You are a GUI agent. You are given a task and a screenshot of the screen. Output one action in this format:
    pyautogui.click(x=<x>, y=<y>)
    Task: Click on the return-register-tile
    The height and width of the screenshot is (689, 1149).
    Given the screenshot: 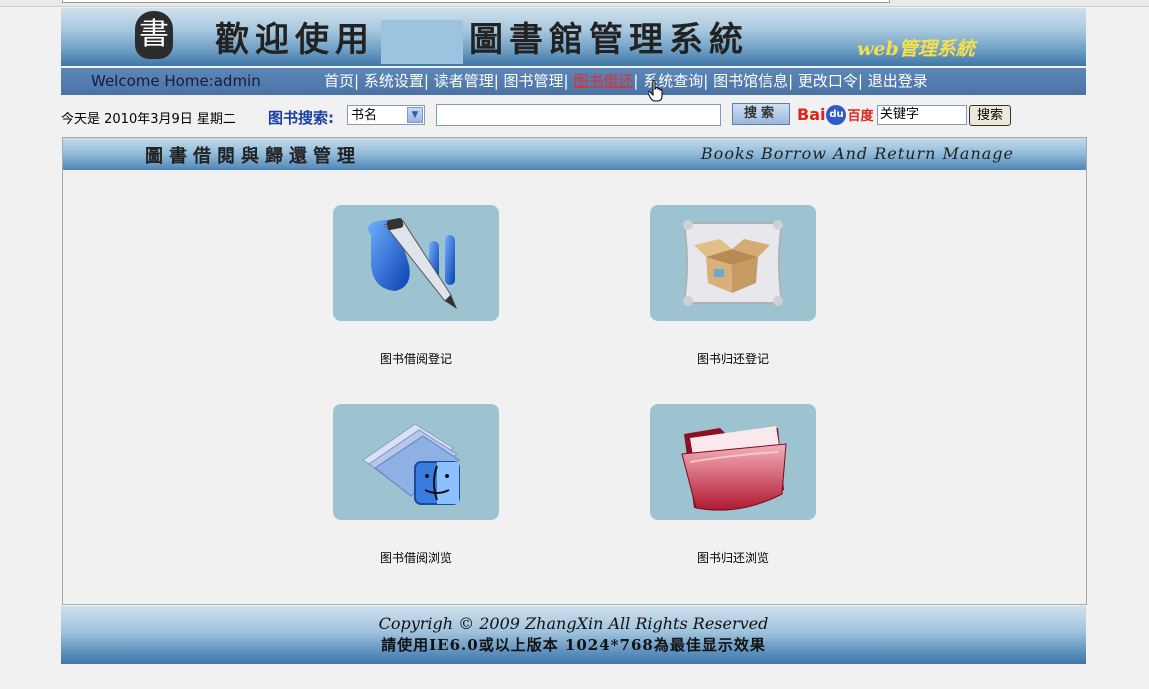 What is the action you would take?
    pyautogui.click(x=733, y=263)
    